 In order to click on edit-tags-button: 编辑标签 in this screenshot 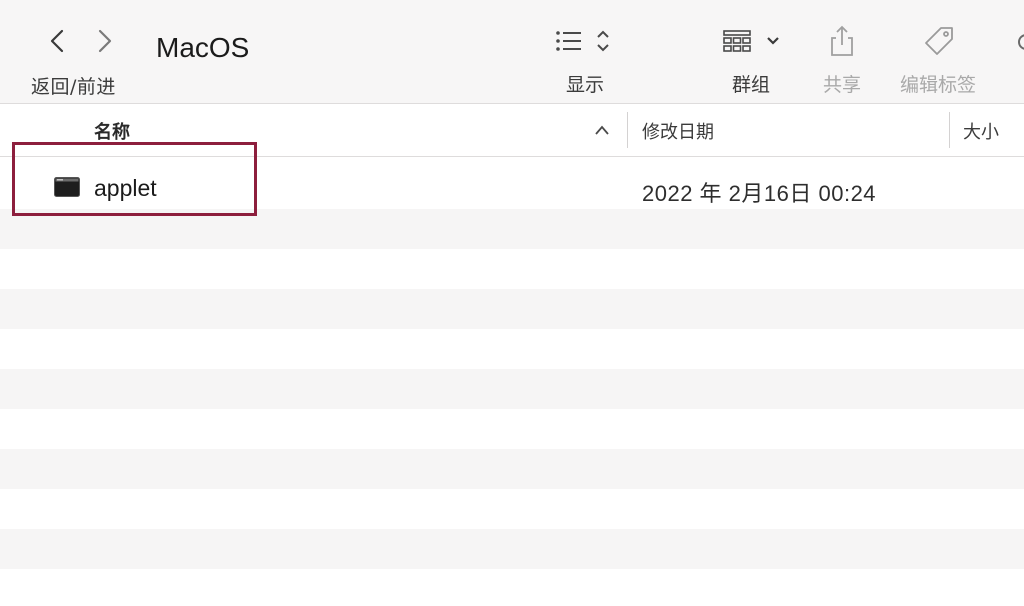, I will do `click(938, 60)`.